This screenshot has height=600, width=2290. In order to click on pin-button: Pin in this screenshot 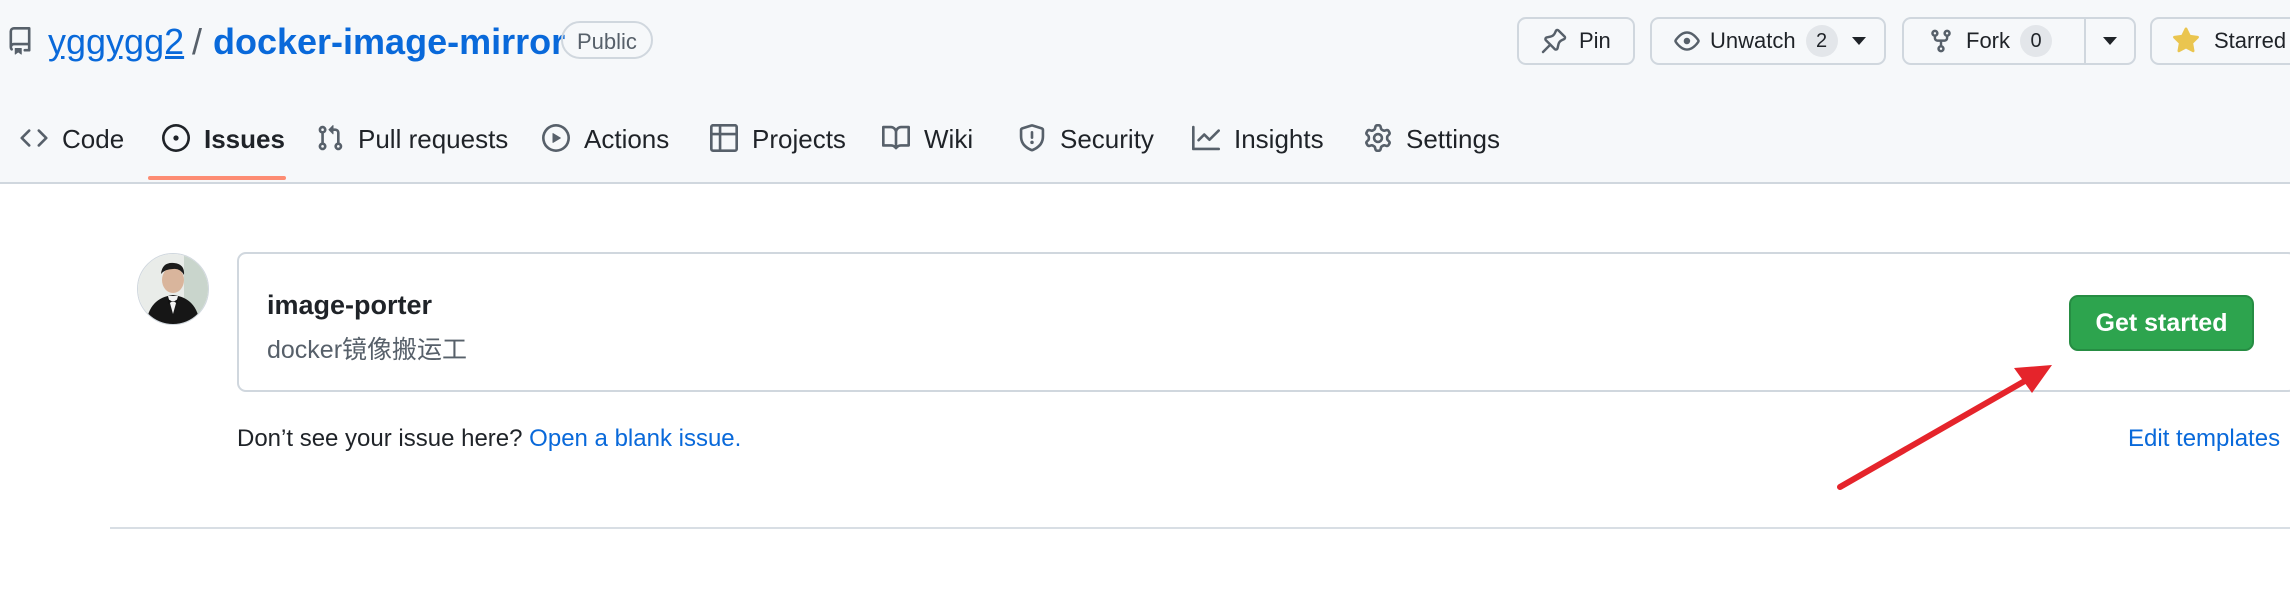, I will do `click(1576, 41)`.